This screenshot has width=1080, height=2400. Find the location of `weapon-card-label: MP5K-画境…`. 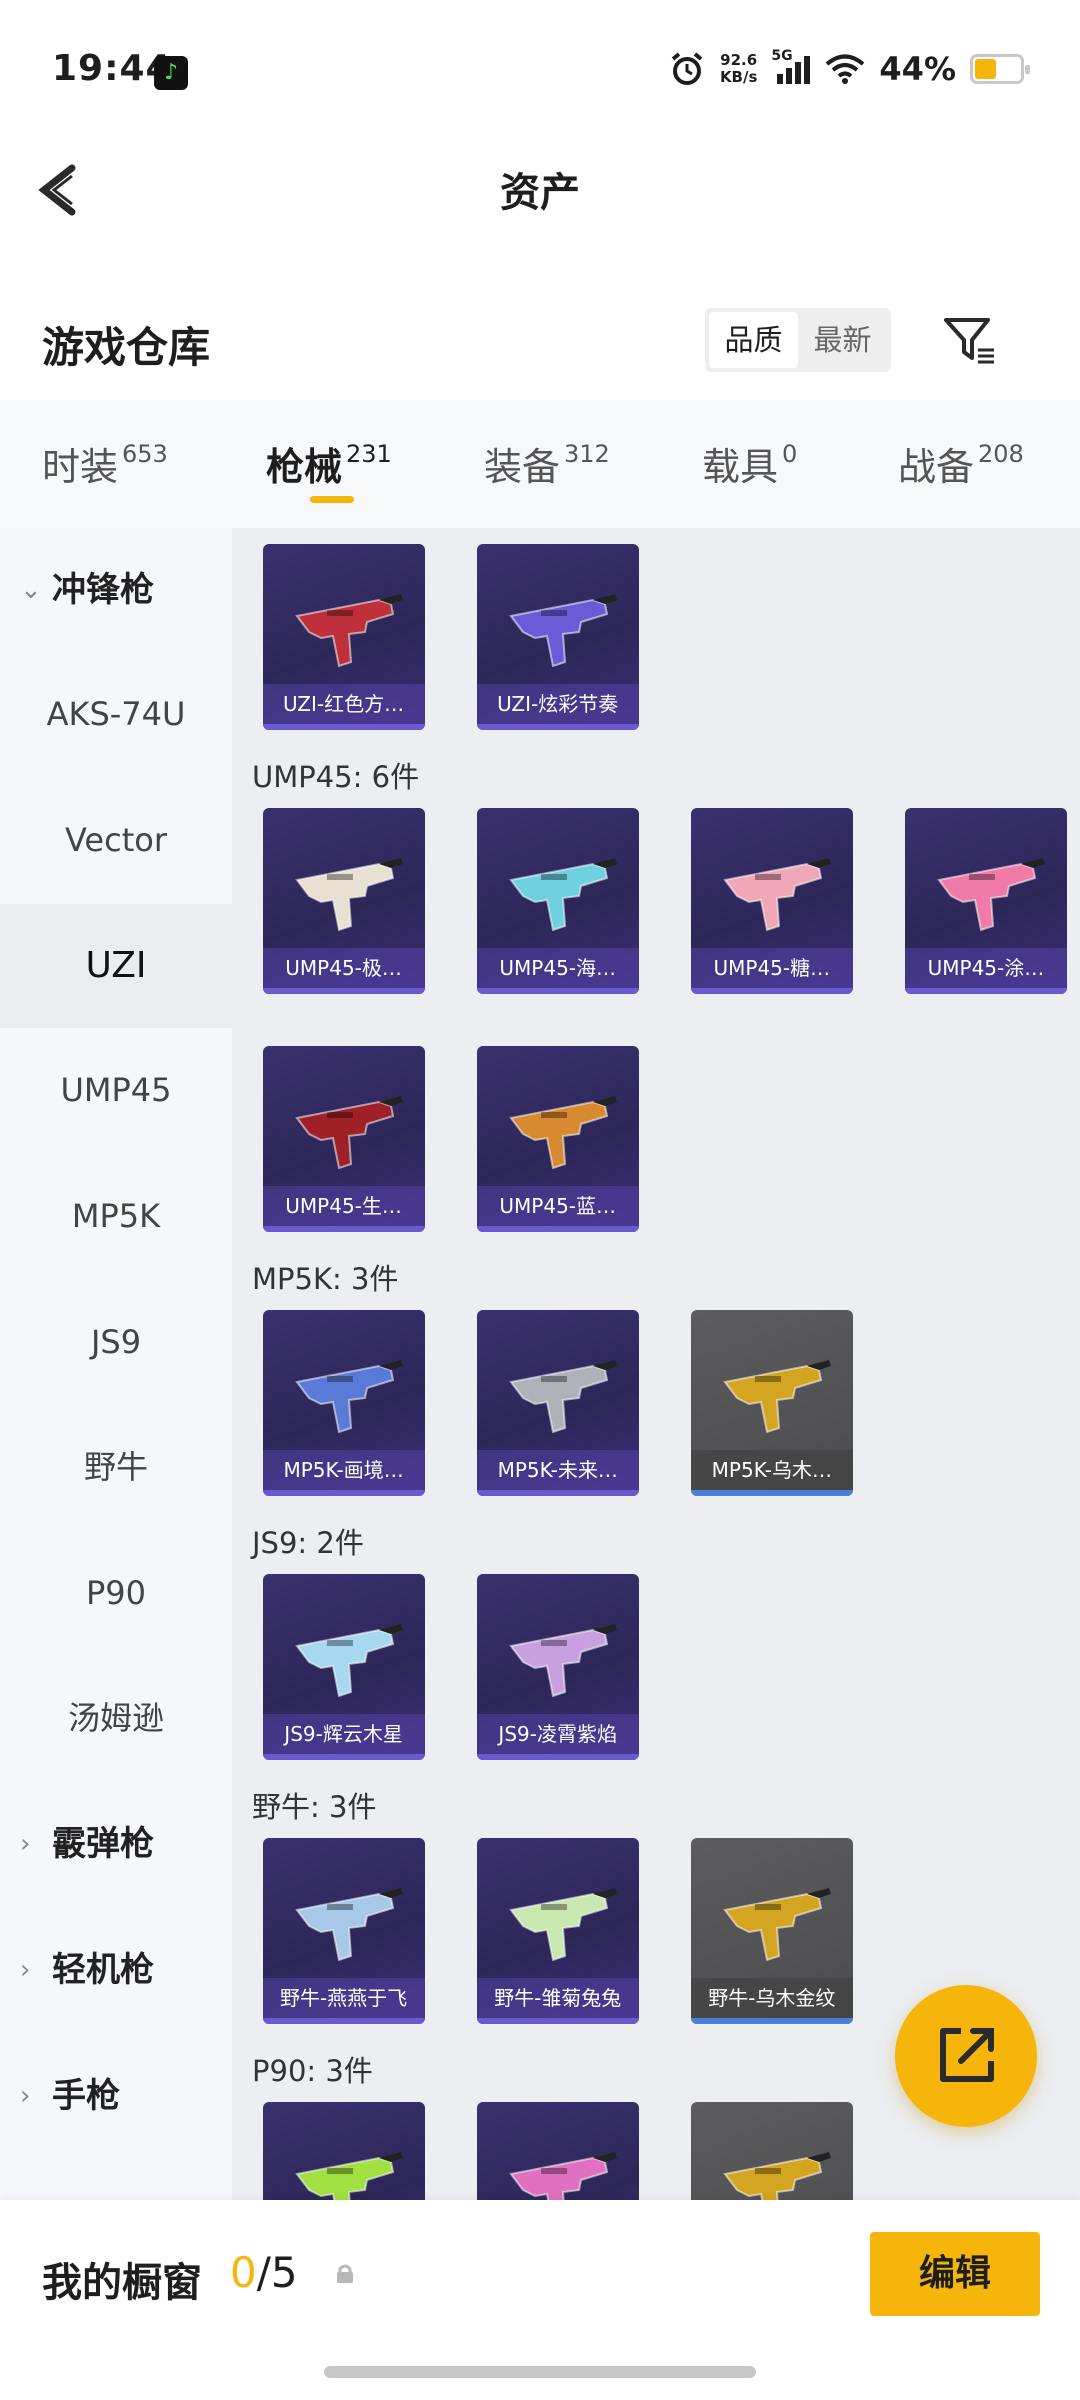

weapon-card-label: MP5K-画境… is located at coordinates (343, 1470).